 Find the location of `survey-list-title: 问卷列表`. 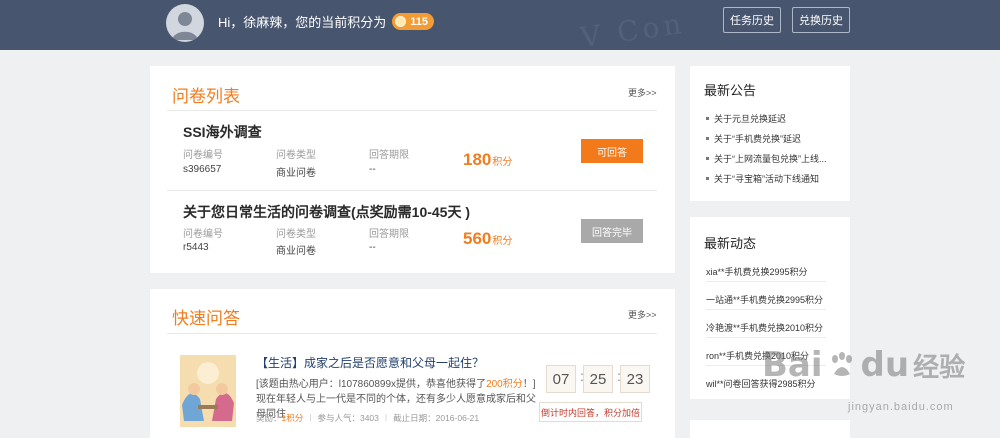

survey-list-title: 问卷列表 is located at coordinates (206, 96).